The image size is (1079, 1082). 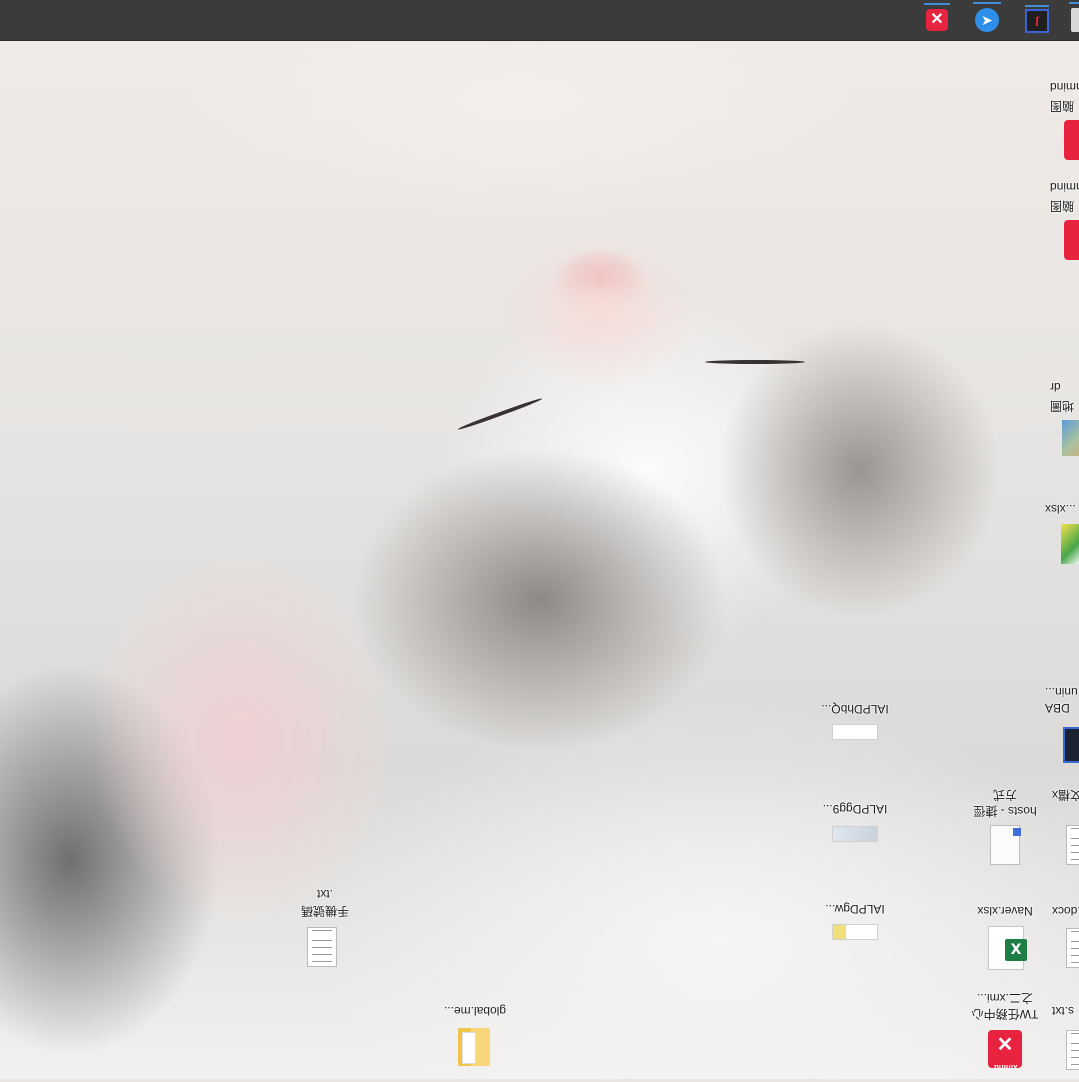 I want to click on xmind-icon: ✕ xmind, so click(x=1005, y=1051).